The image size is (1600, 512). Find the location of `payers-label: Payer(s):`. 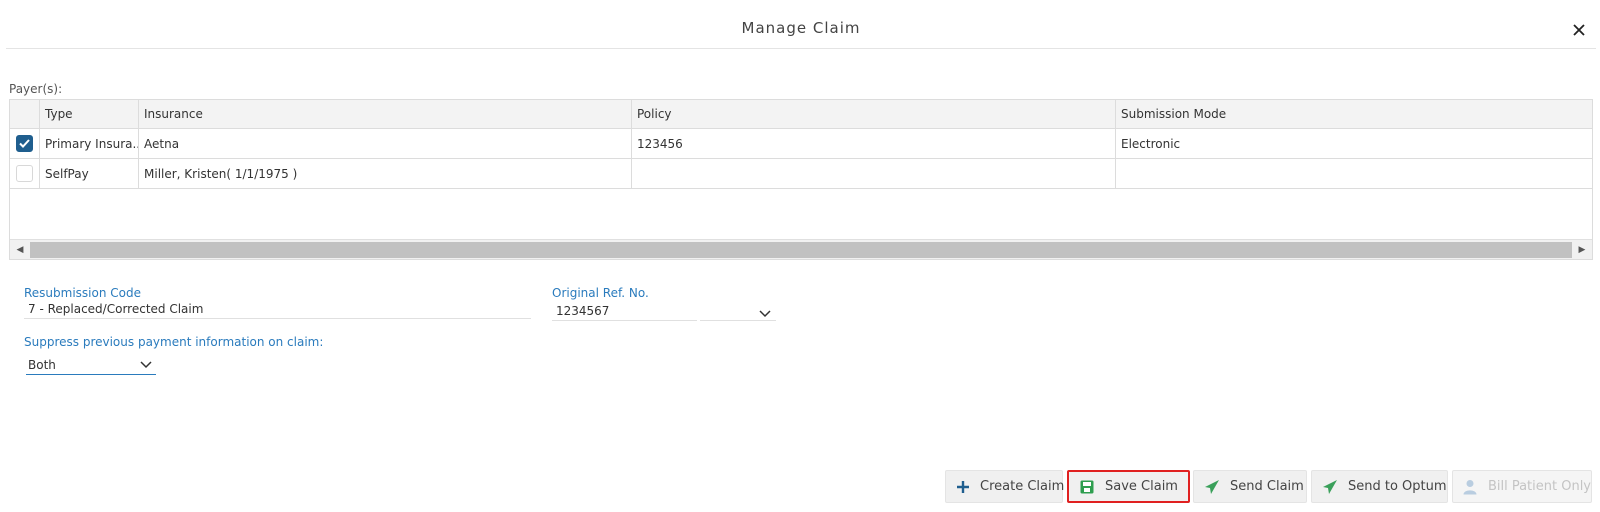

payers-label: Payer(s): is located at coordinates (36, 89).